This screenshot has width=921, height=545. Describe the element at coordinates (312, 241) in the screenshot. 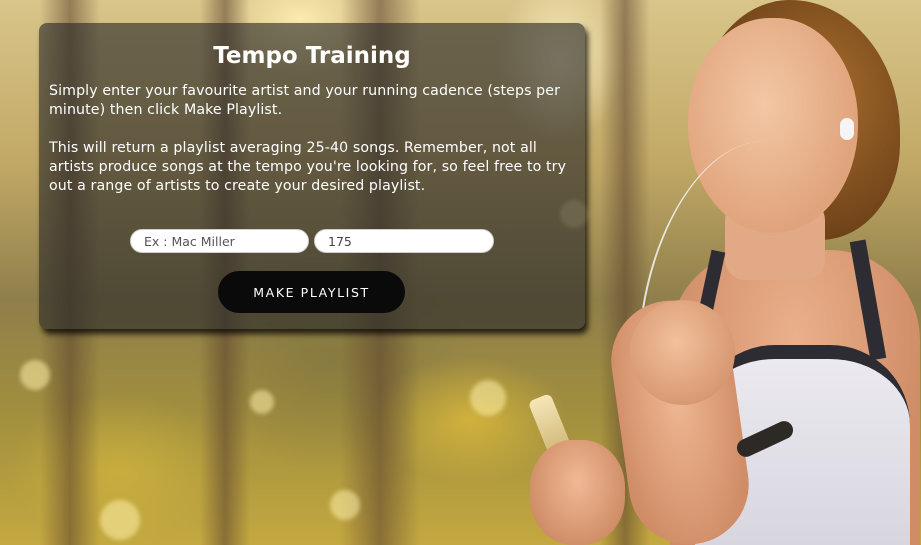

I see `playlist-form` at that location.